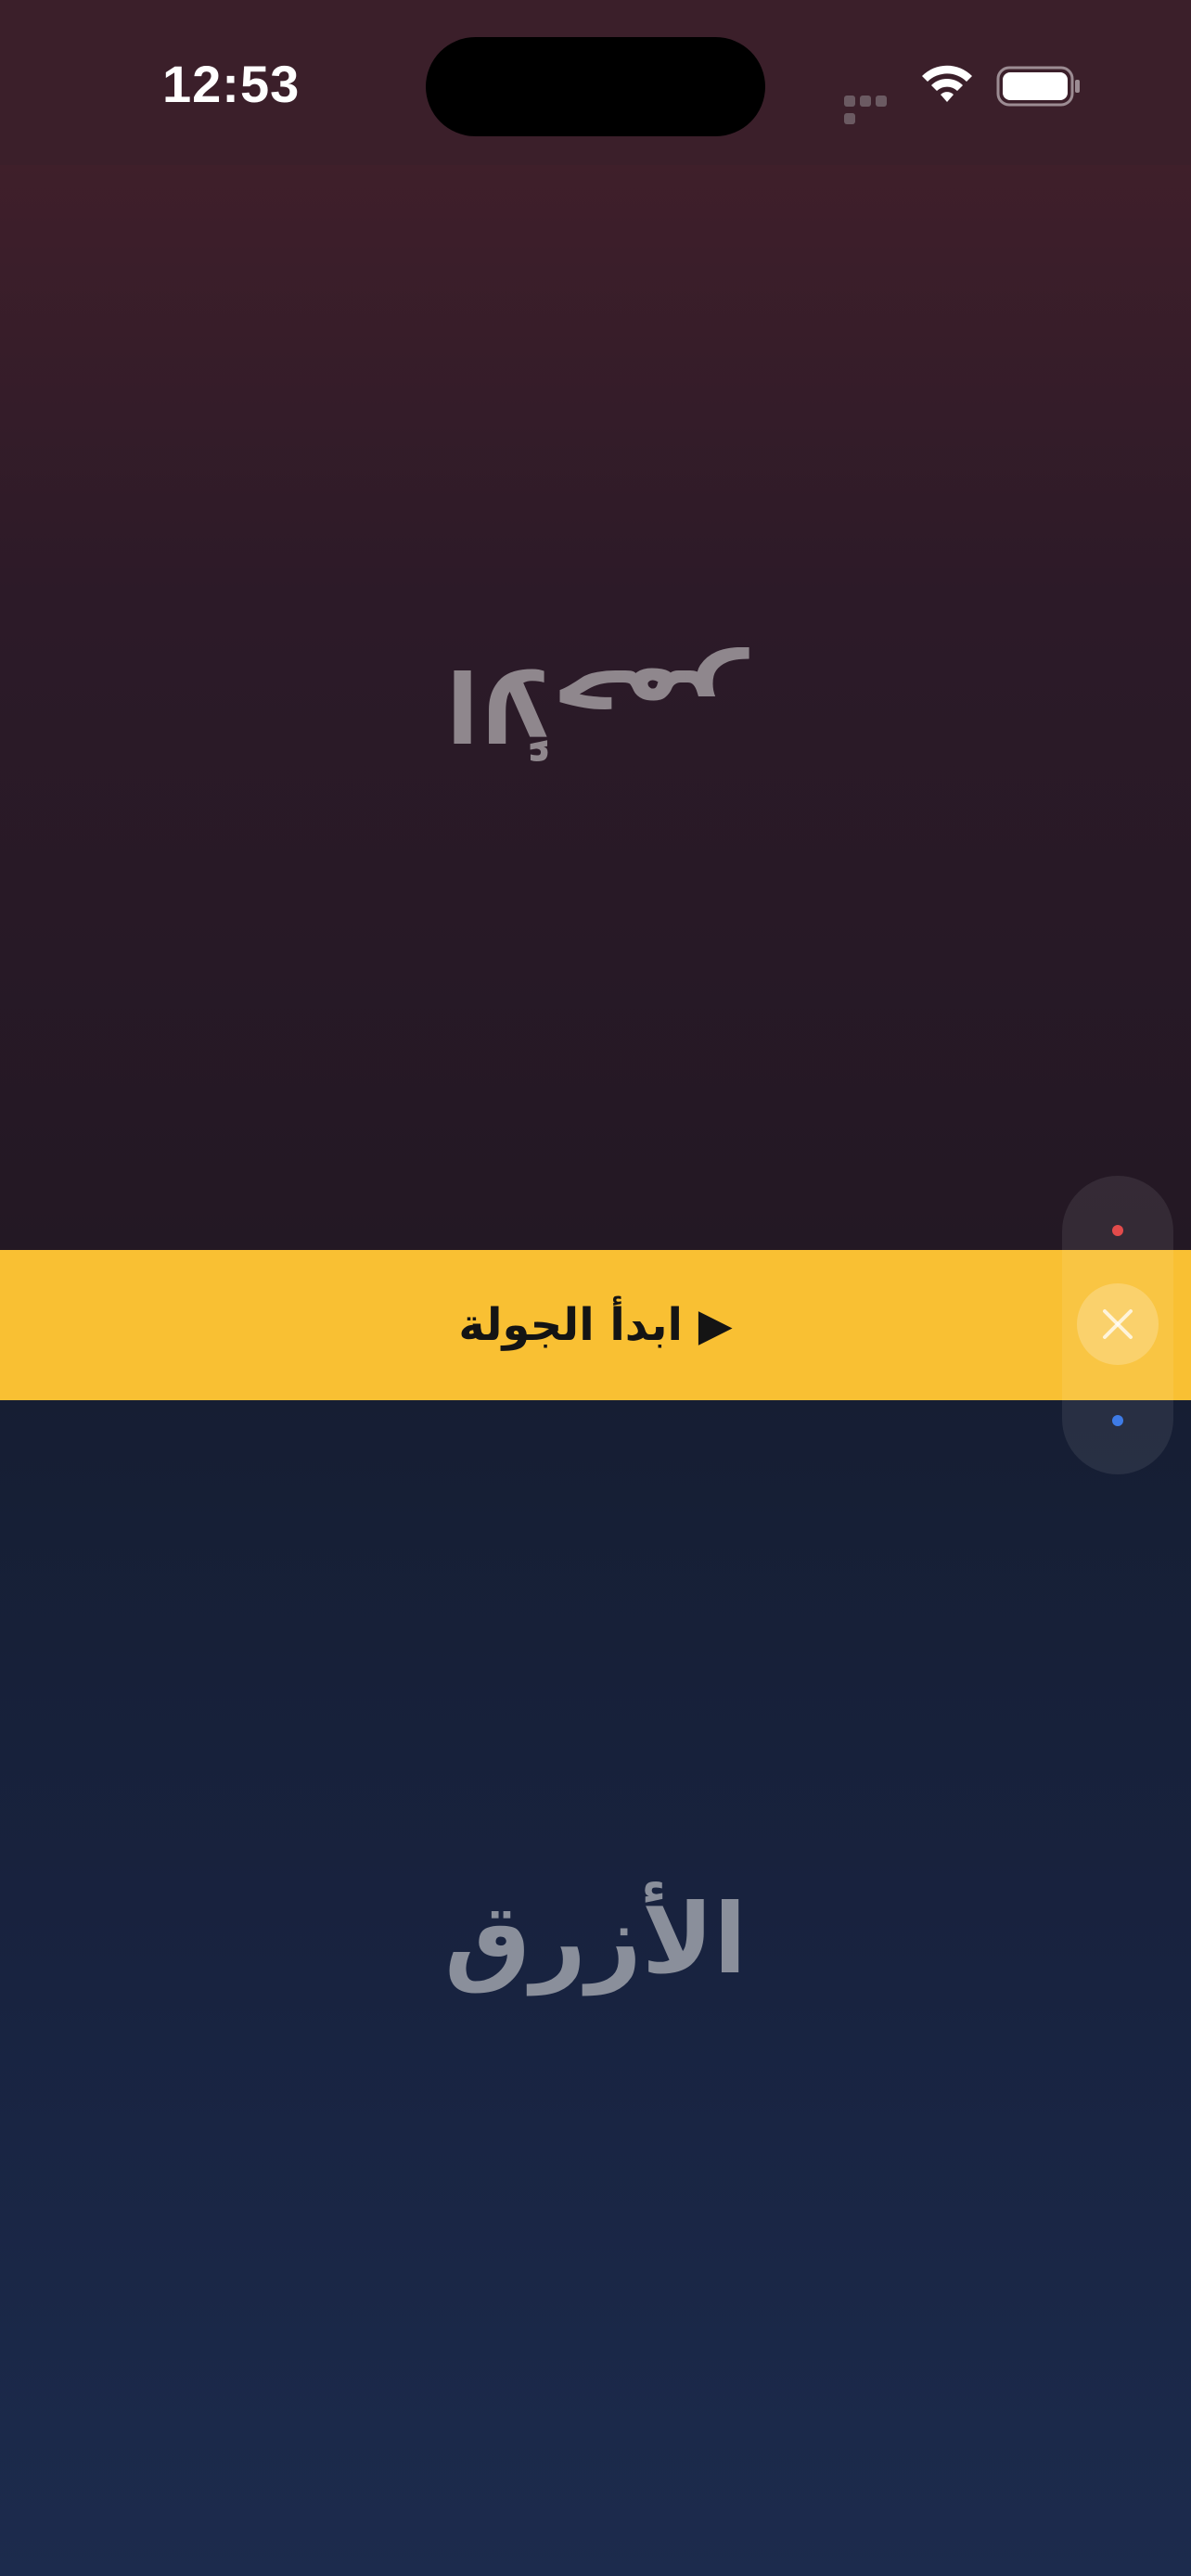  Describe the element at coordinates (231, 84) in the screenshot. I see `status-time: 12:53` at that location.